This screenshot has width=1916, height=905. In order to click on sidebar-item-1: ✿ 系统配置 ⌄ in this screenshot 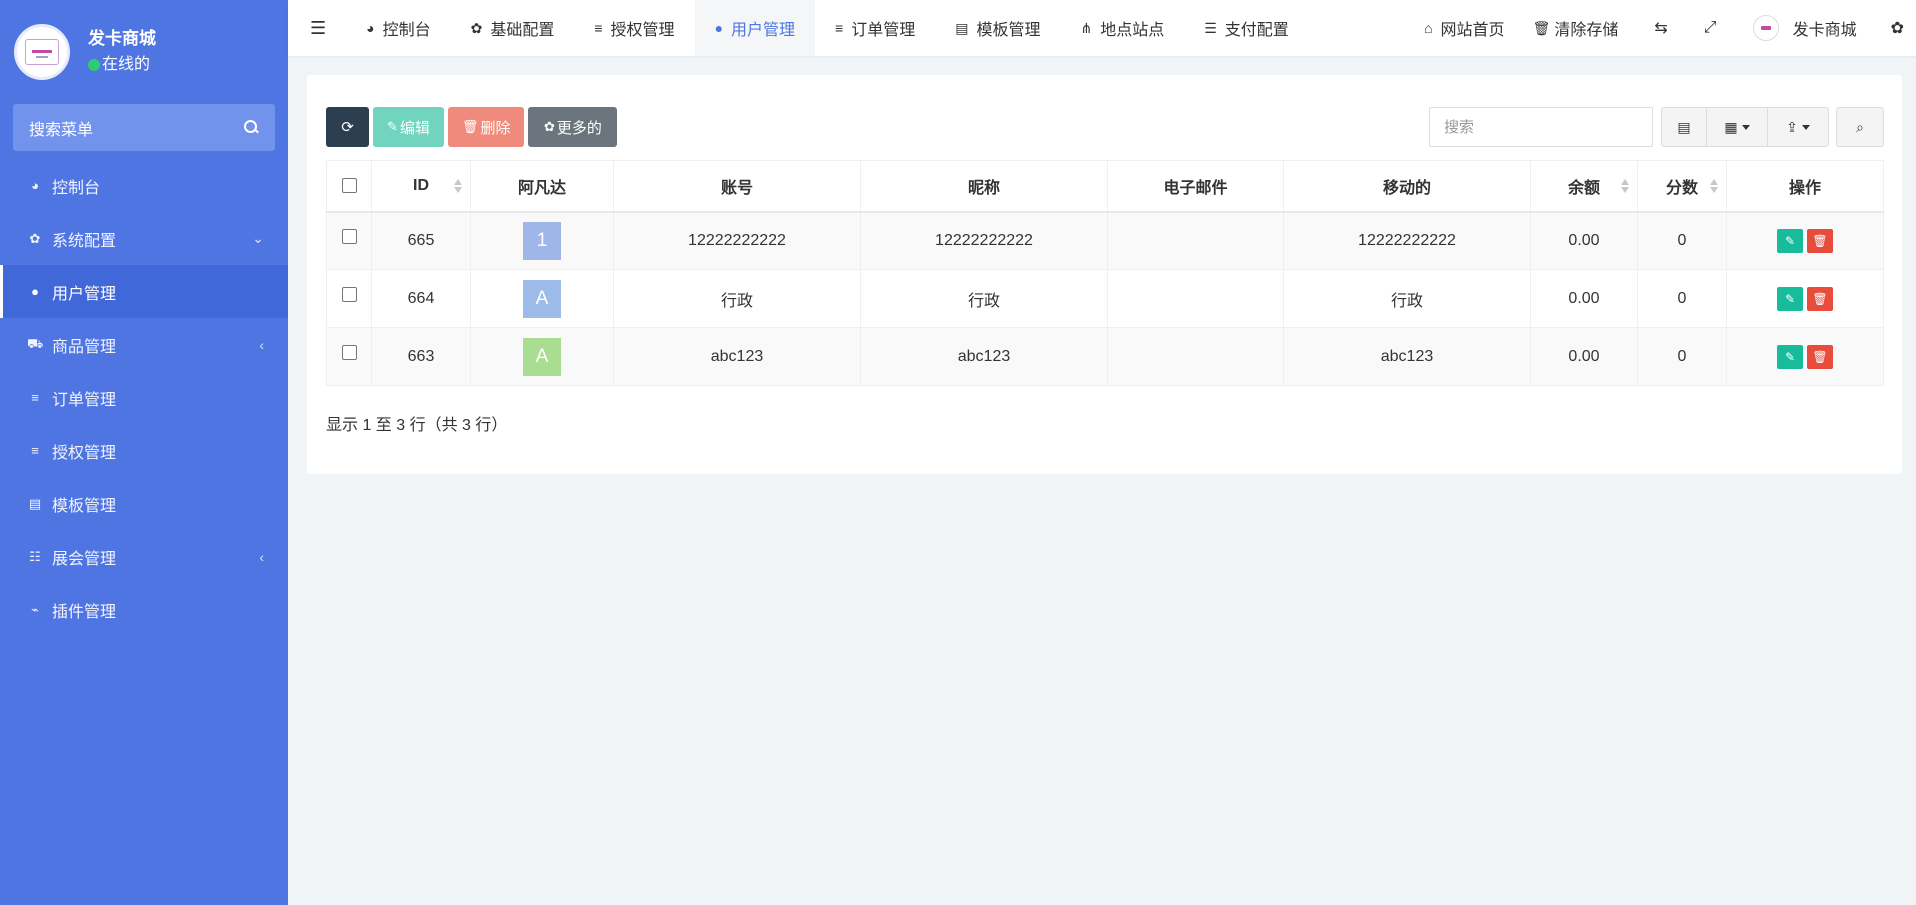, I will do `click(144, 238)`.